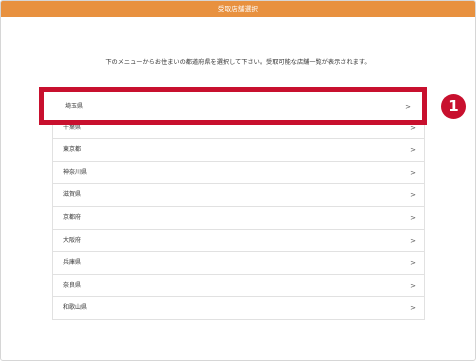 The height and width of the screenshot is (361, 476). What do you see at coordinates (72, 240) in the screenshot?
I see `list-item-label: 大阪府` at bounding box center [72, 240].